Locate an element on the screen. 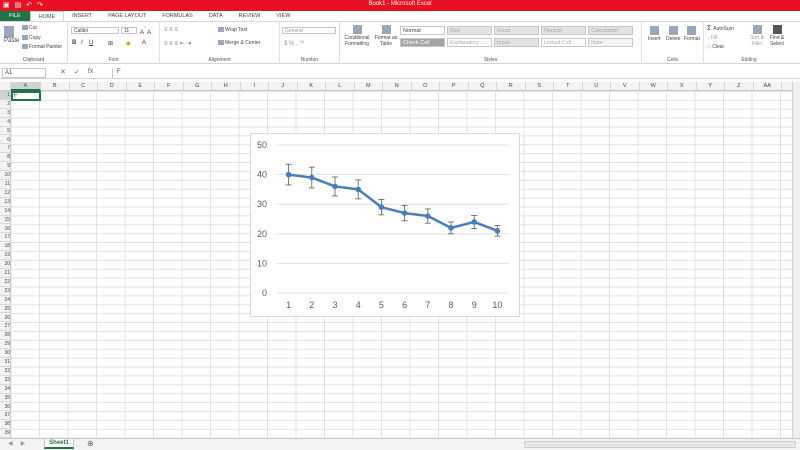 This screenshot has height=450, width=800. tab-view: VIEW is located at coordinates (283, 16).